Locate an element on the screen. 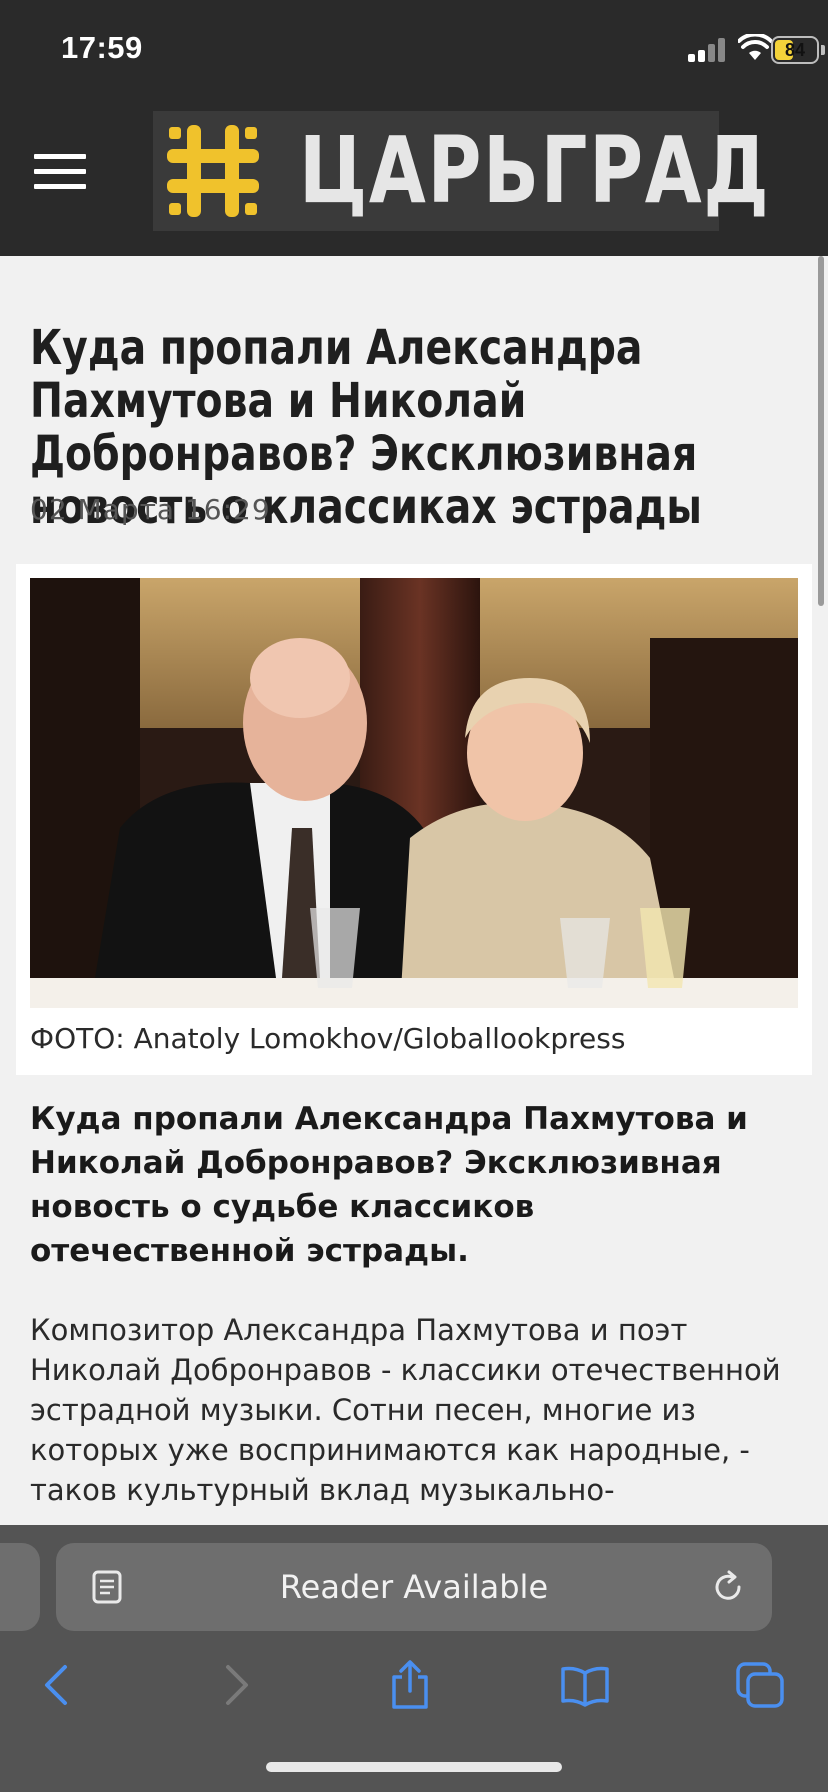  battery-icon: 84 is located at coordinates (795, 50).